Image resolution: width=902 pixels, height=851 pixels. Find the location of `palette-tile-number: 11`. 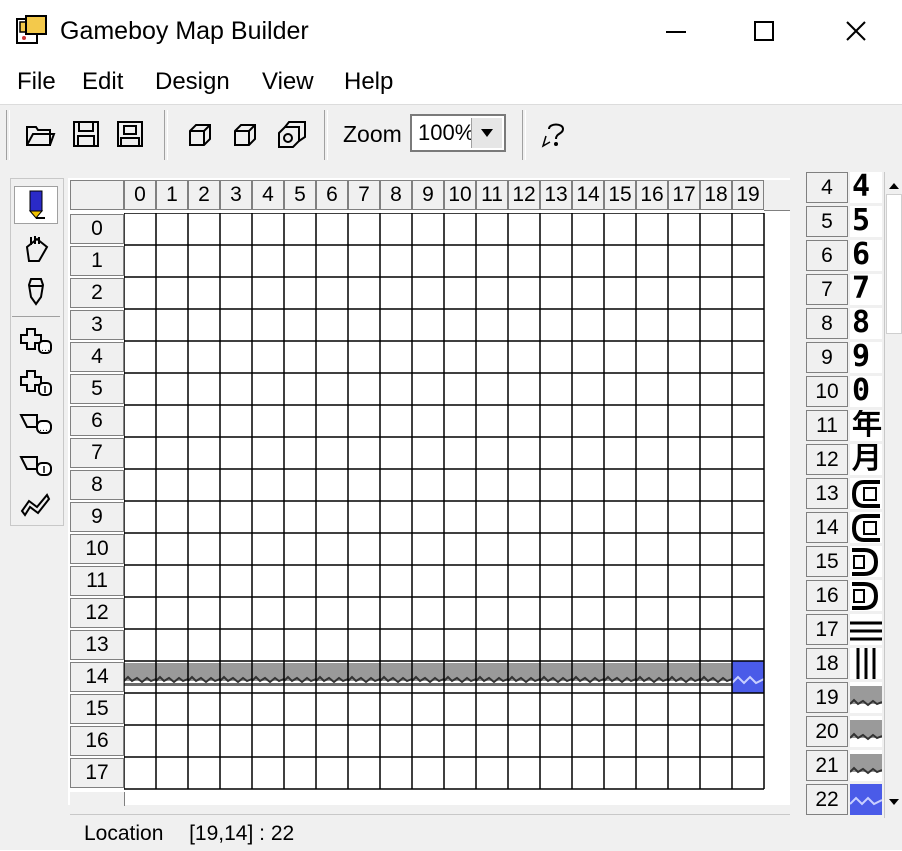

palette-tile-number: 11 is located at coordinates (827, 425).